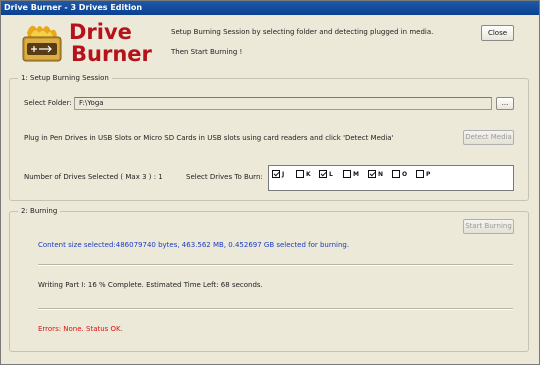 The width and height of the screenshot is (540, 365). I want to click on drive-option-p: P, so click(423, 174).